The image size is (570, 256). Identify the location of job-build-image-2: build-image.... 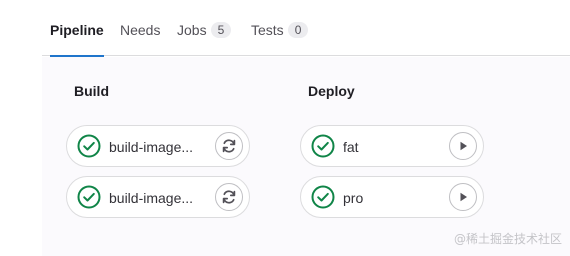
(158, 197).